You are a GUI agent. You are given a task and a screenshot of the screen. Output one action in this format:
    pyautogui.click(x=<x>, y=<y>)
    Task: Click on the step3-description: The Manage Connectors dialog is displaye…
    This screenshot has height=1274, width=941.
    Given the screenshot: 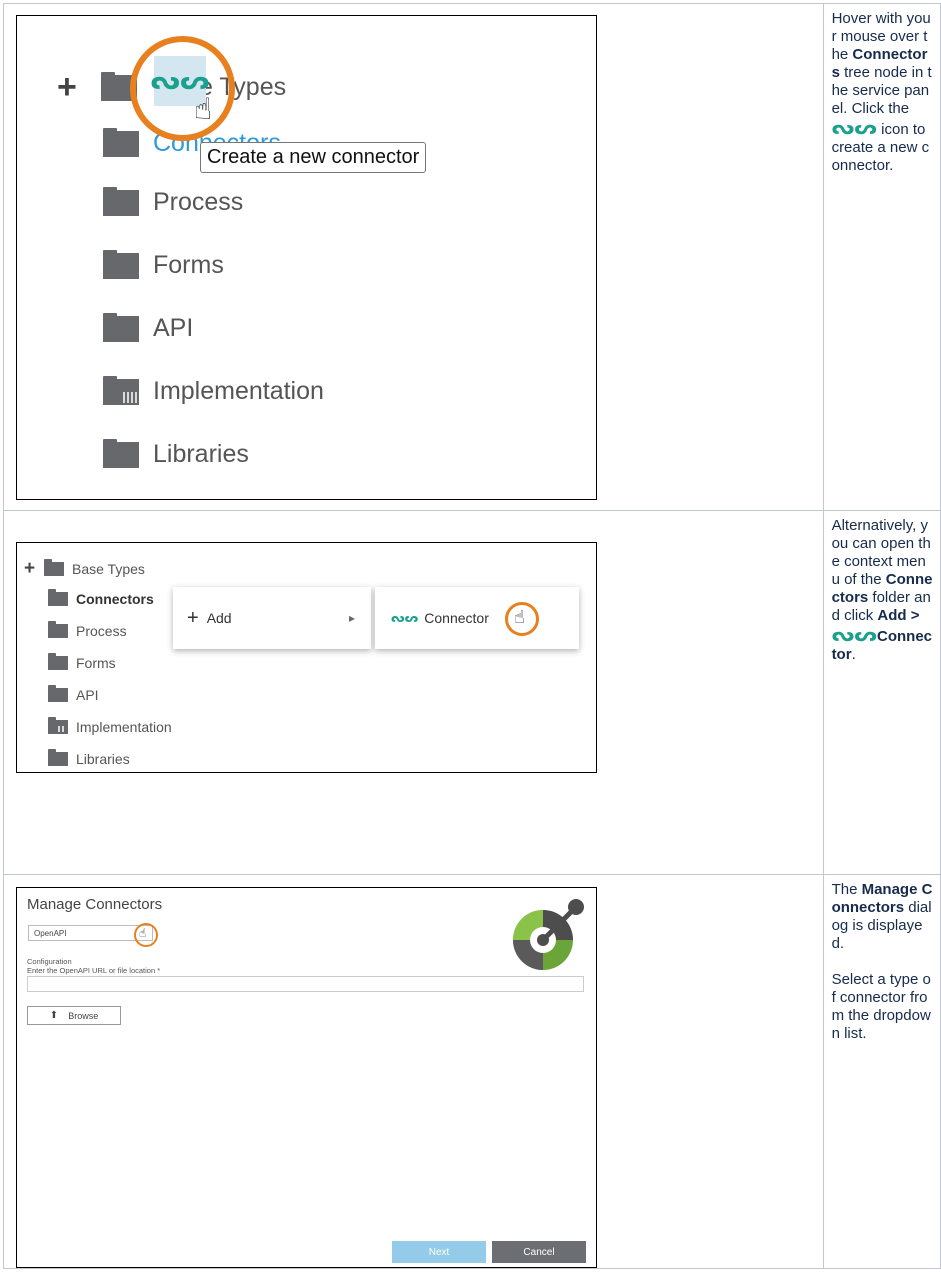 What is the action you would take?
    pyautogui.click(x=881, y=1071)
    